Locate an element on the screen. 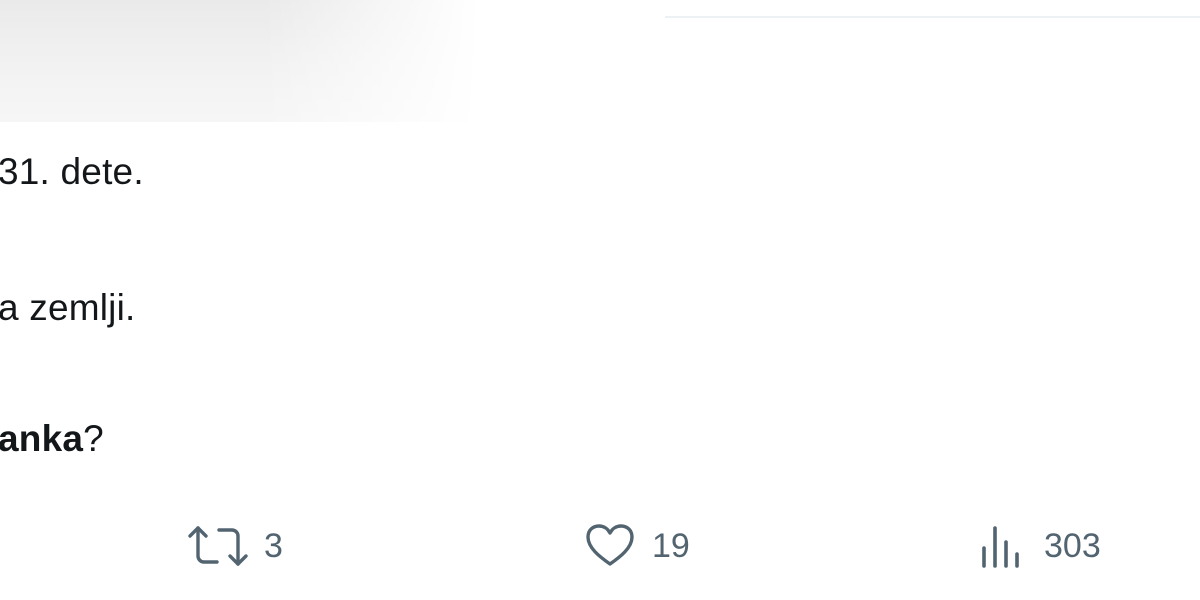 The width and height of the screenshot is (1200, 600). tweet-text-segment: ? is located at coordinates (93, 438).